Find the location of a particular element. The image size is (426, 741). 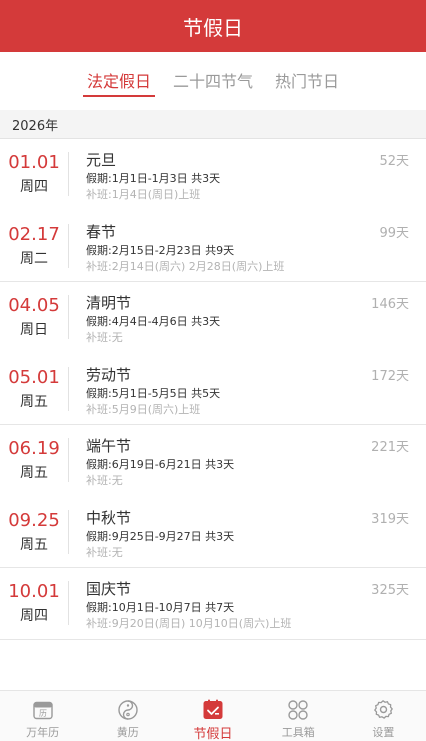

nav-item-toolbox: 工具箱 is located at coordinates (298, 716).